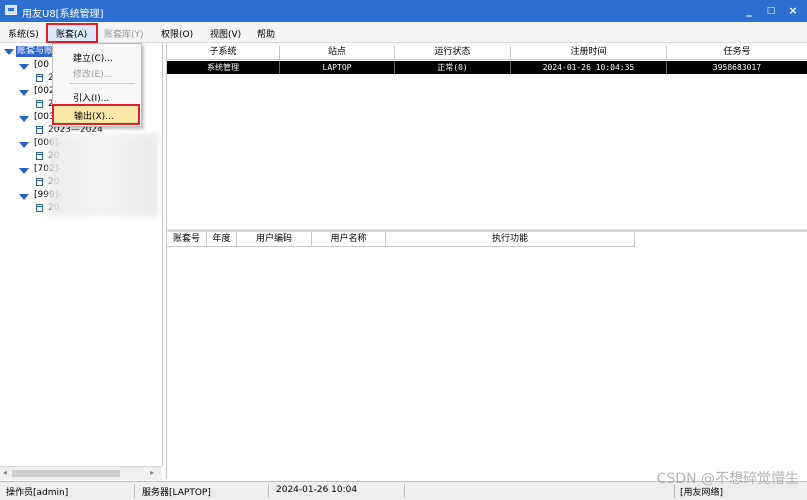  I want to click on cell-status: 正常(0), so click(453, 67).